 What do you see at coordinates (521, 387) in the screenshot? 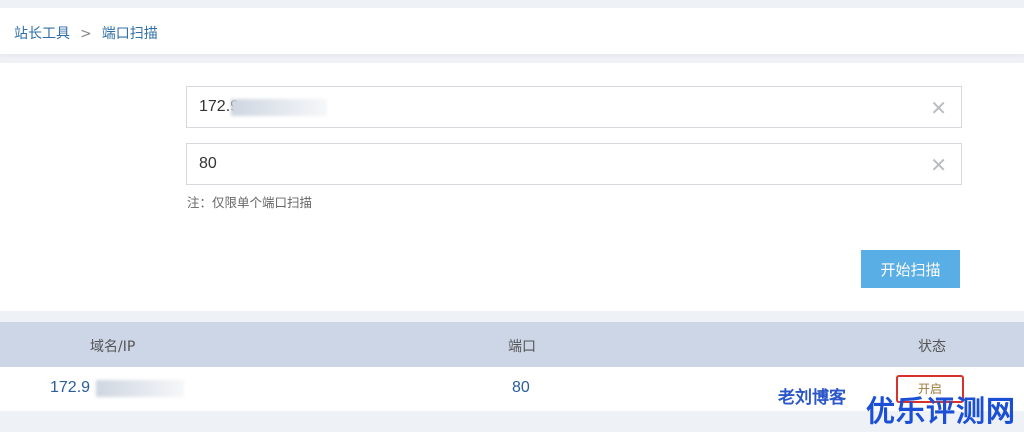
I see `row-port-cell: 80` at bounding box center [521, 387].